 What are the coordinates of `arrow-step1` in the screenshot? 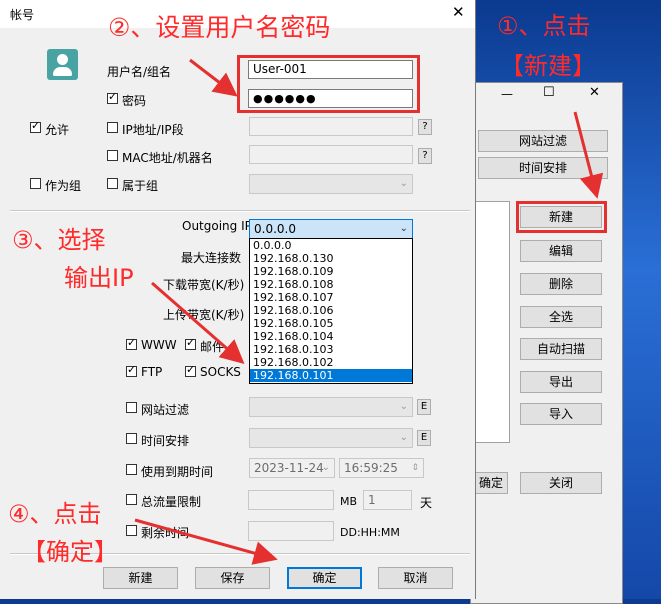 It's located at (588, 155).